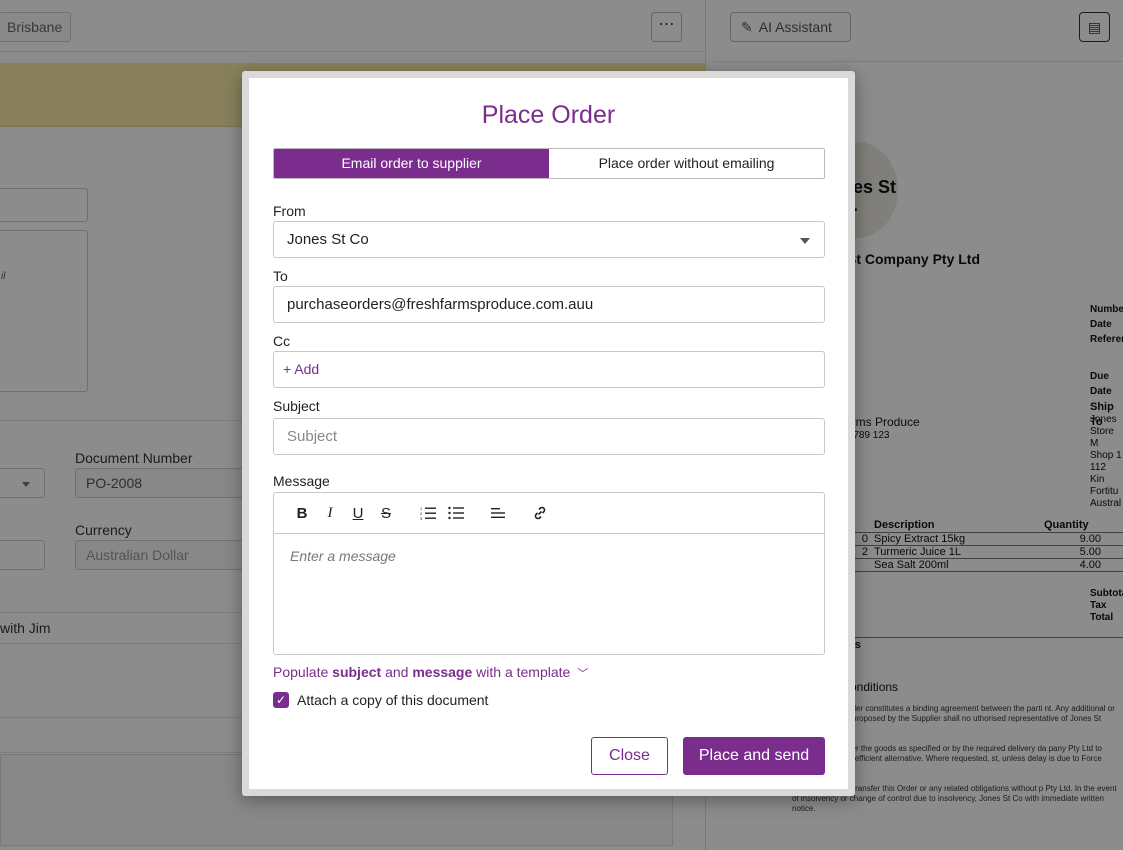 The height and width of the screenshot is (850, 1123). I want to click on close-button: Close, so click(629, 756).